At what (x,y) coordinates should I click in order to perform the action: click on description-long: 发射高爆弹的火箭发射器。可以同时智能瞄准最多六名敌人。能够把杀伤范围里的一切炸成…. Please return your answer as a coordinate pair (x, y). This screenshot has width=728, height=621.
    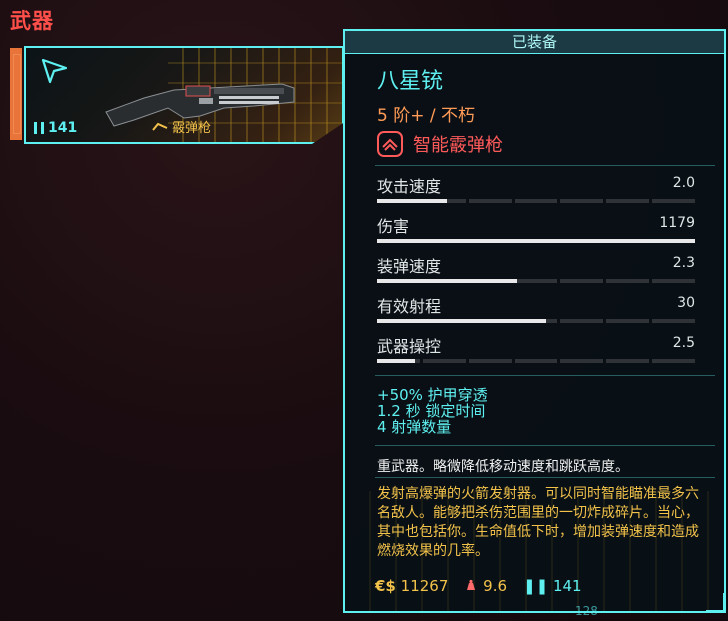
    Looking at the image, I should click on (538, 522).